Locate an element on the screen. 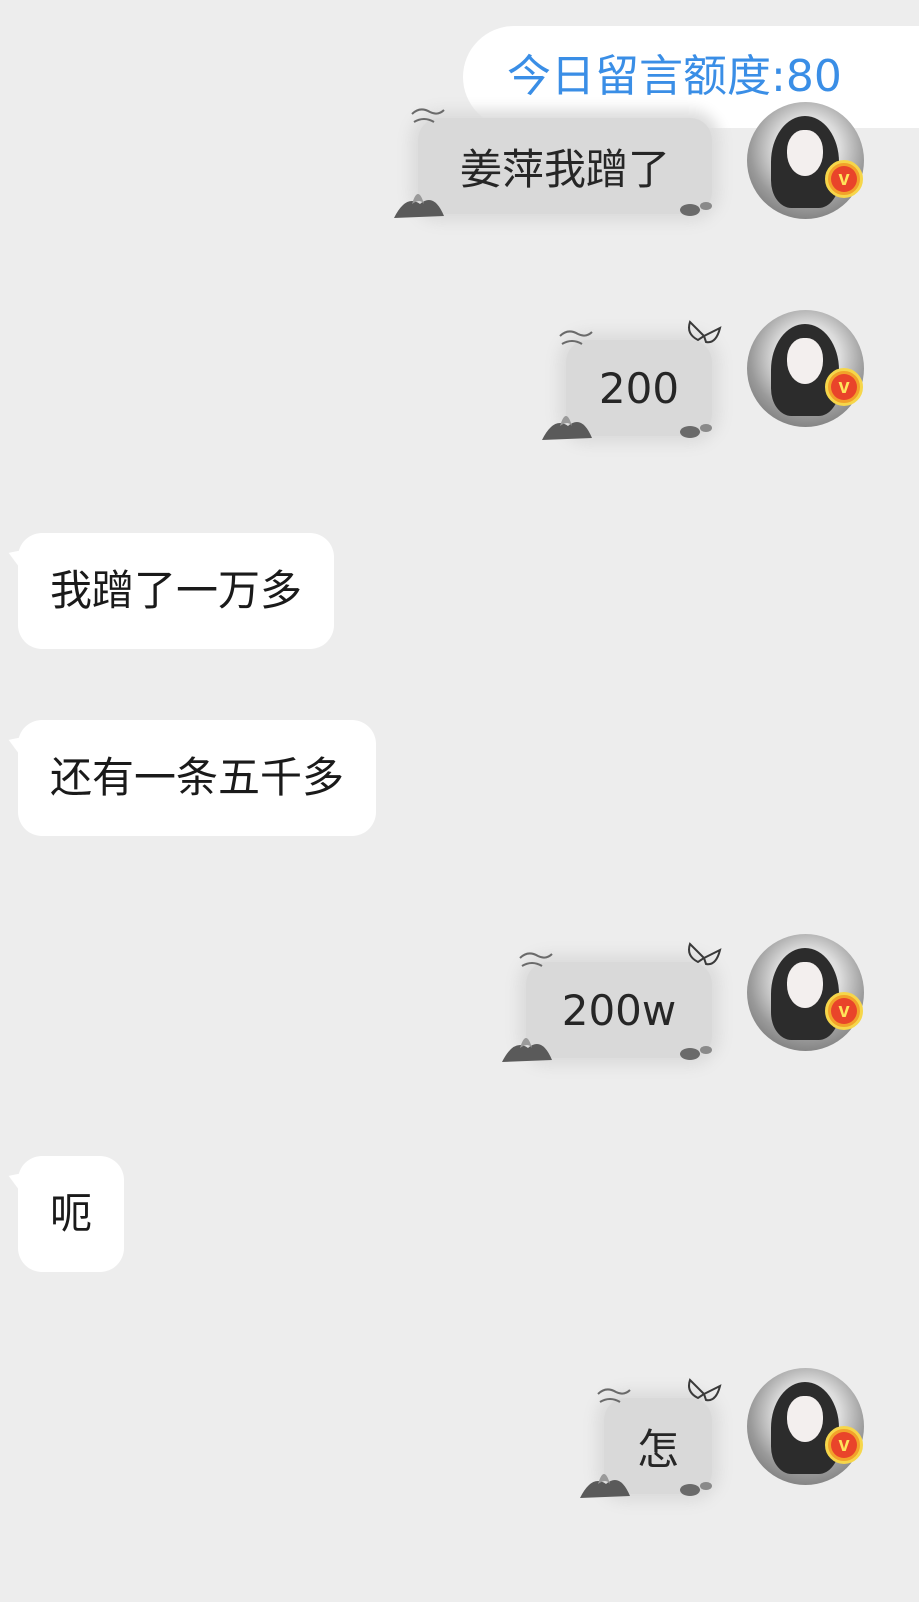  message-text: 200 is located at coordinates (639, 388).